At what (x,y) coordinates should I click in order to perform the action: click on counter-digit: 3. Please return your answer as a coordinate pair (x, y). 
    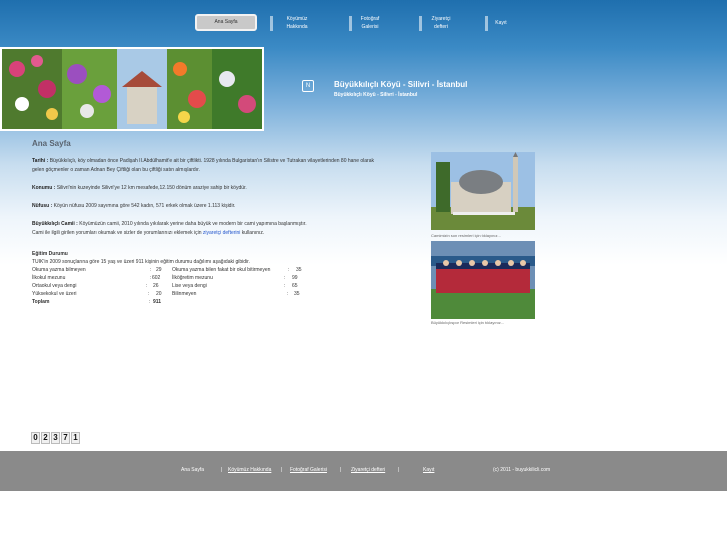
    Looking at the image, I should click on (55, 438).